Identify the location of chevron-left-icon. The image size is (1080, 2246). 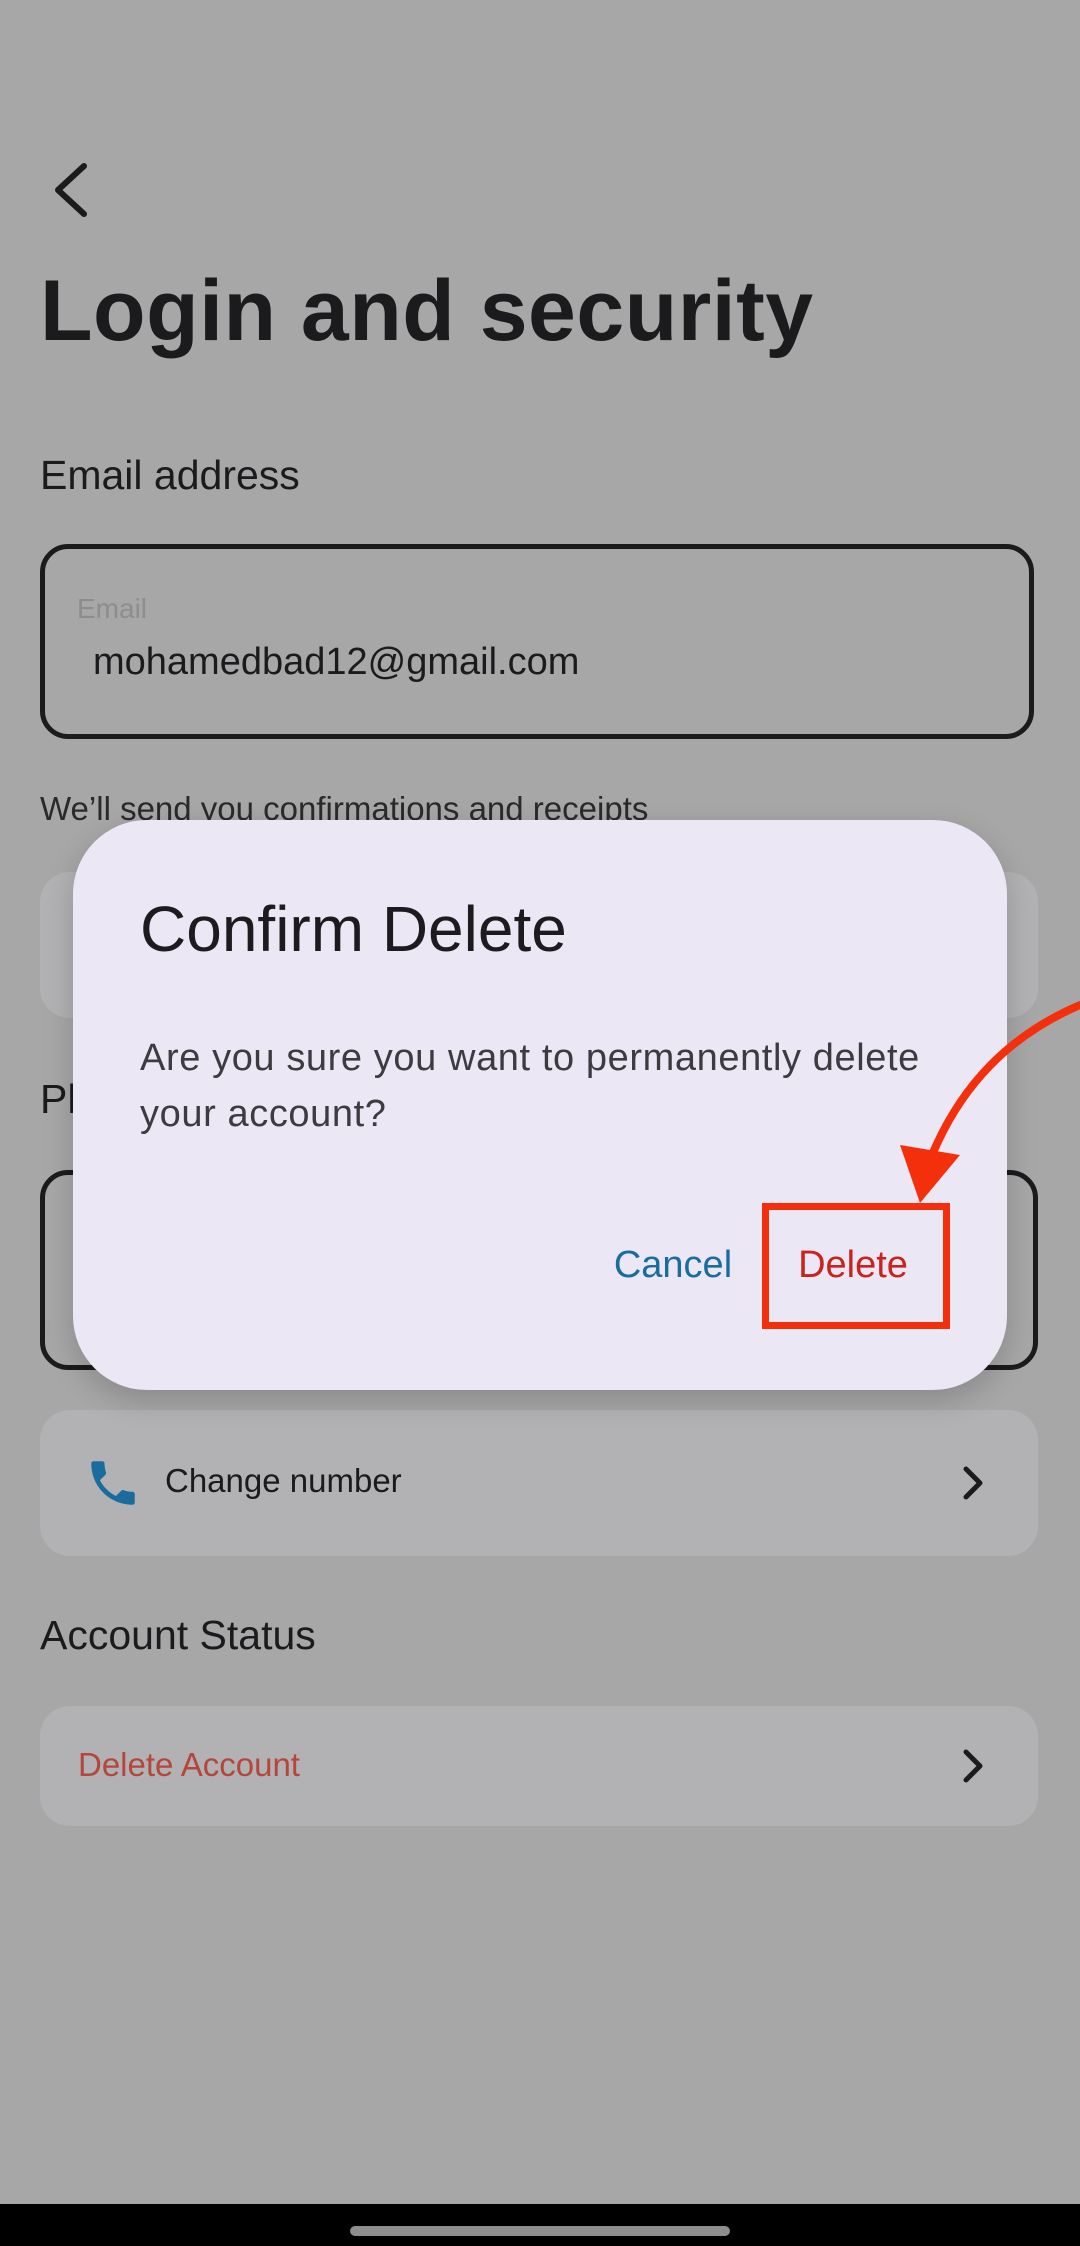
(71, 190).